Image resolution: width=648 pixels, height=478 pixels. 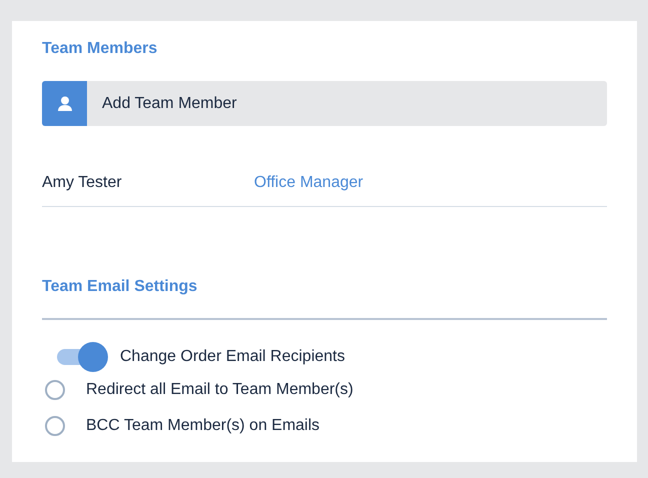 I want to click on add-member-button: Add Team Member, so click(x=324, y=103).